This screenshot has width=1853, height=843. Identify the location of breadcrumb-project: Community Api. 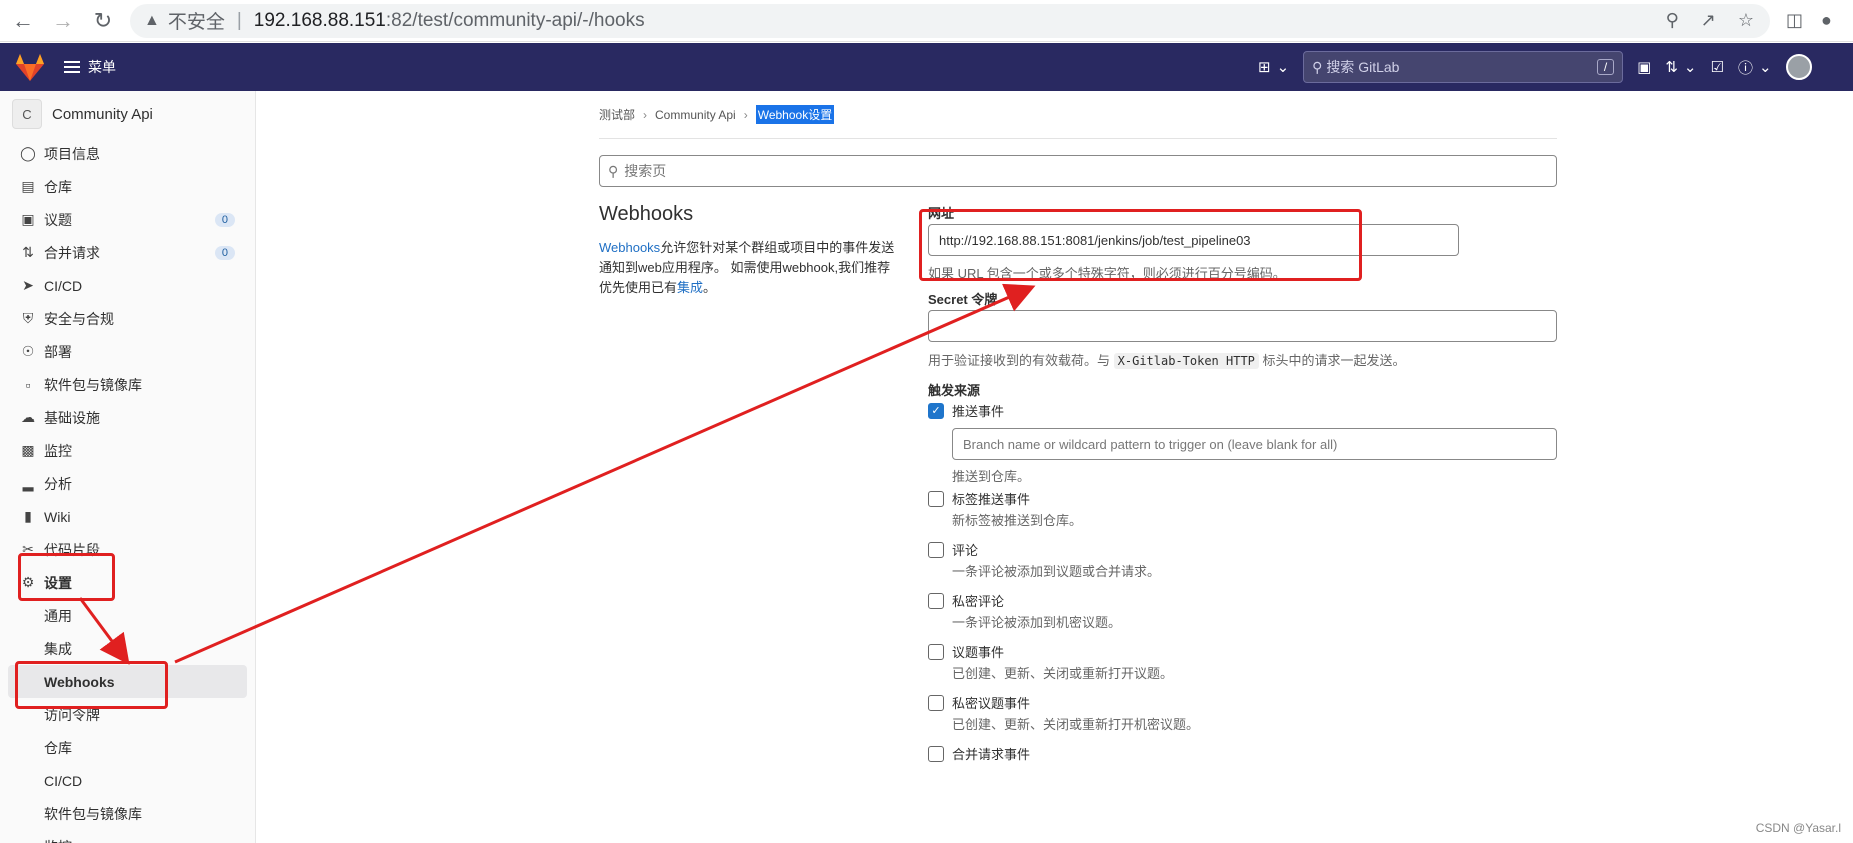
(695, 115).